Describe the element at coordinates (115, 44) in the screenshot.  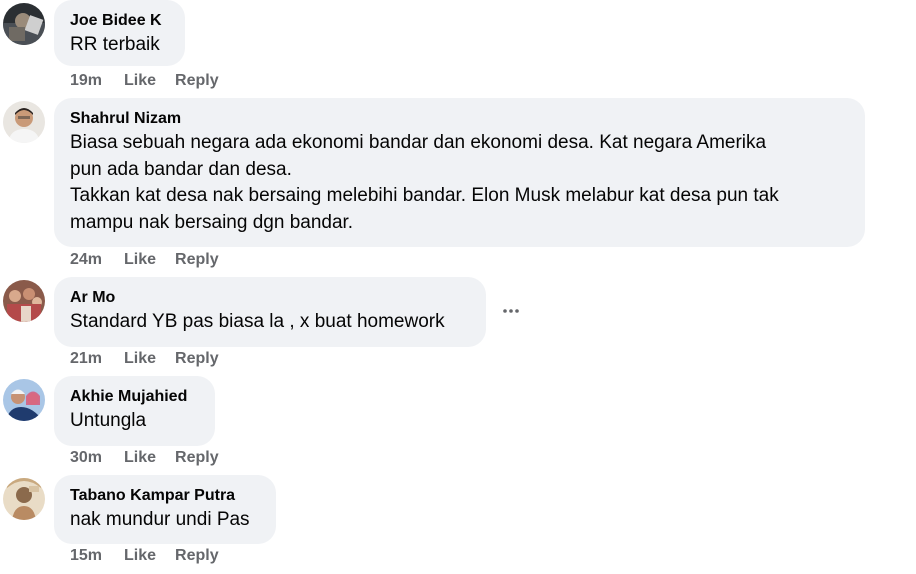
I see `comment-text: RR terbaik` at that location.